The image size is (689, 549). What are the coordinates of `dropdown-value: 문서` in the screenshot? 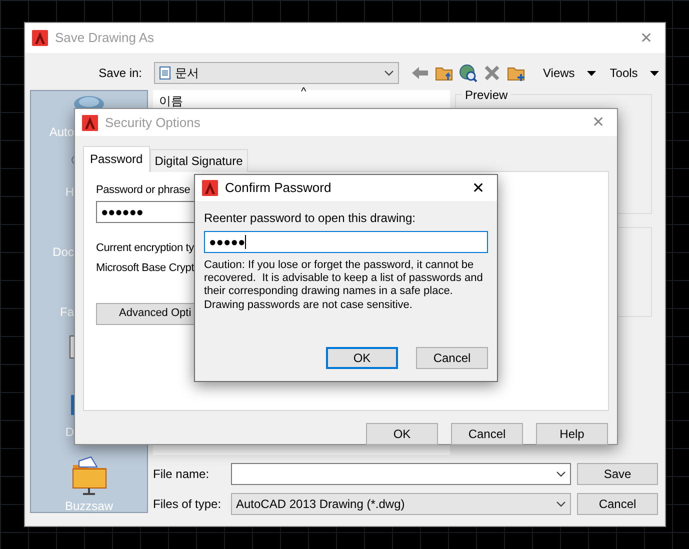 It's located at (187, 73).